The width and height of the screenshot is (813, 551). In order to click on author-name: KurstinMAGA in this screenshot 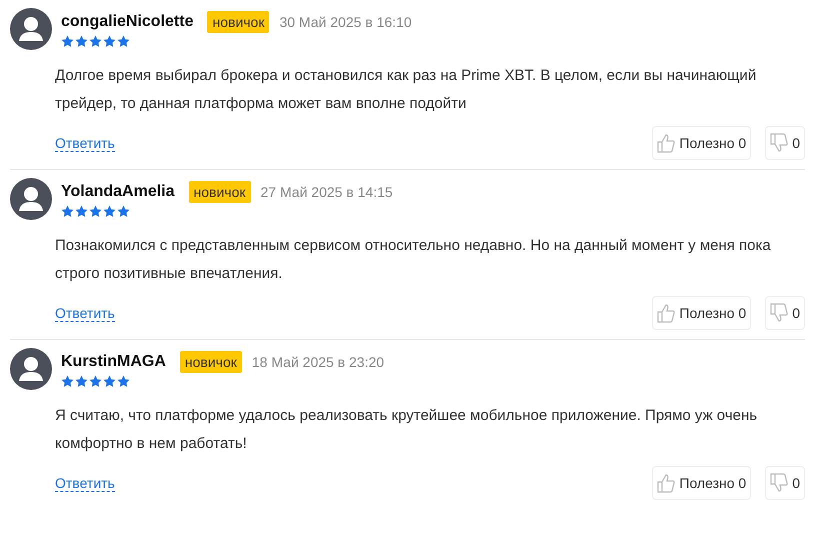, I will do `click(113, 362)`.